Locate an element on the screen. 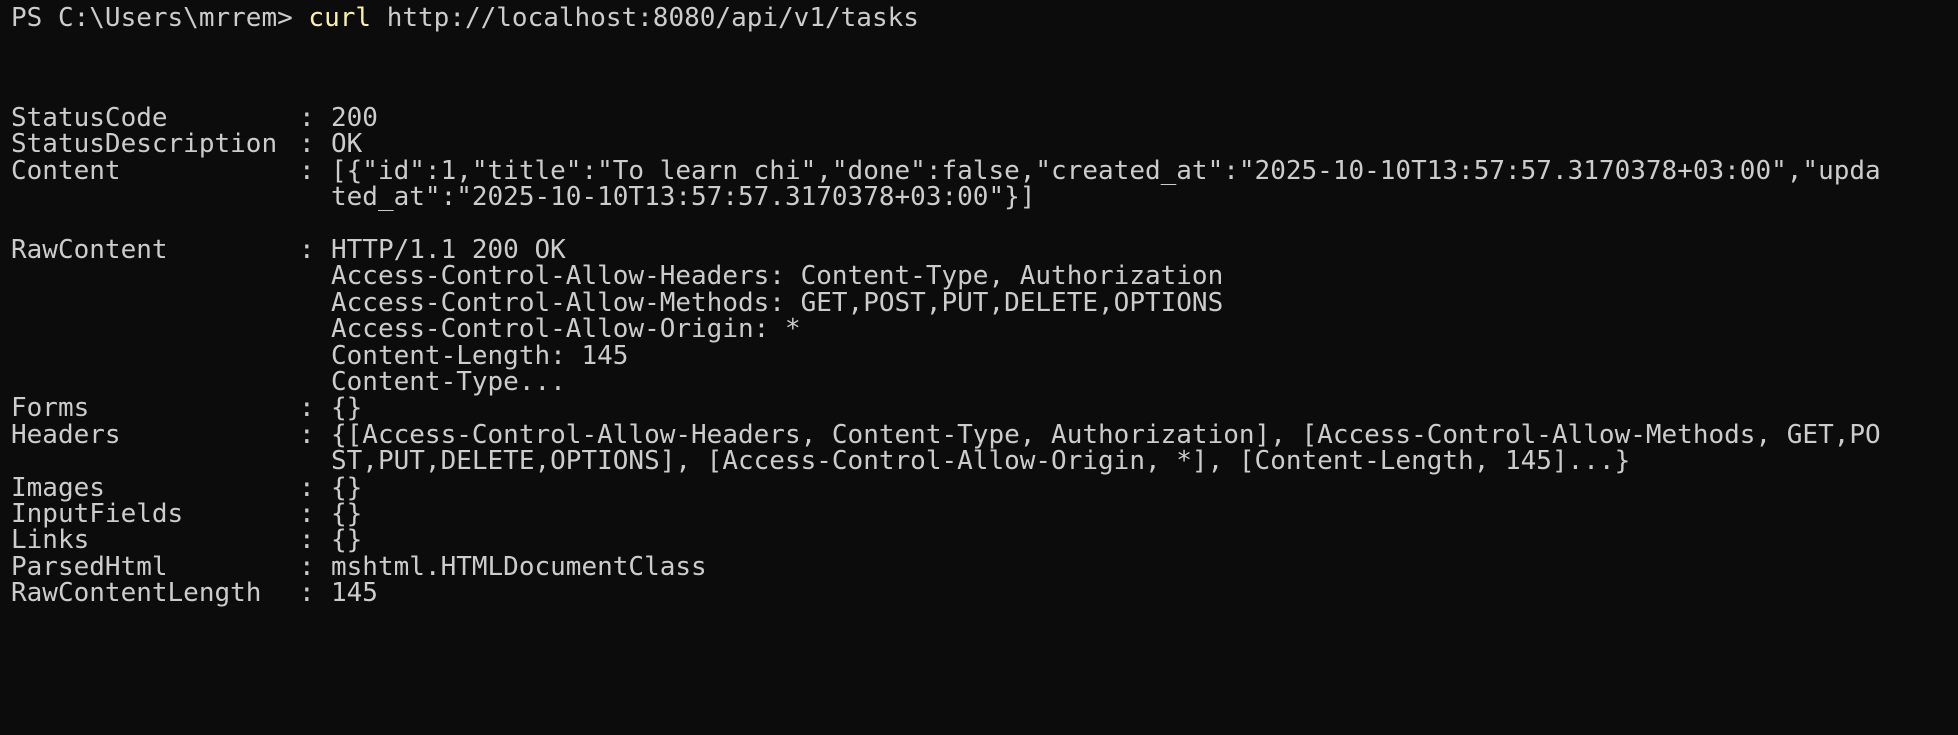 The height and width of the screenshot is (735, 1958). value-line: OK is located at coordinates (347, 144).